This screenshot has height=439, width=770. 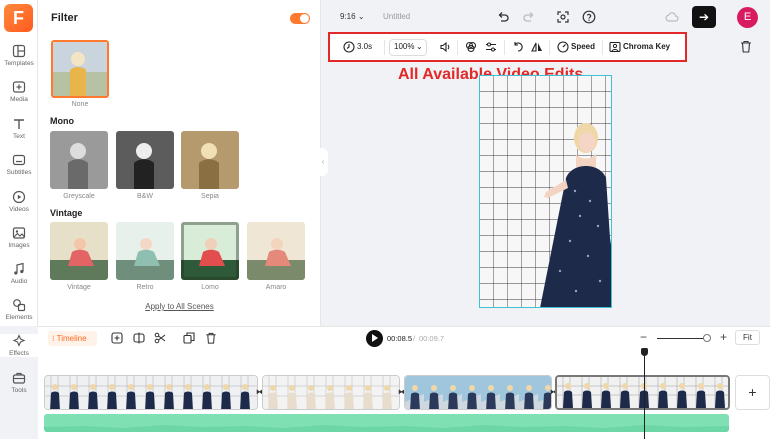 I want to click on sidebar-item-label: Audio, so click(x=19, y=281).